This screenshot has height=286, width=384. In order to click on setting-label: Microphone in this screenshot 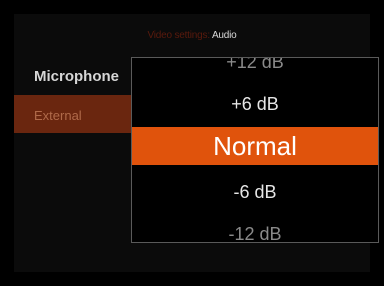, I will do `click(76, 76)`.